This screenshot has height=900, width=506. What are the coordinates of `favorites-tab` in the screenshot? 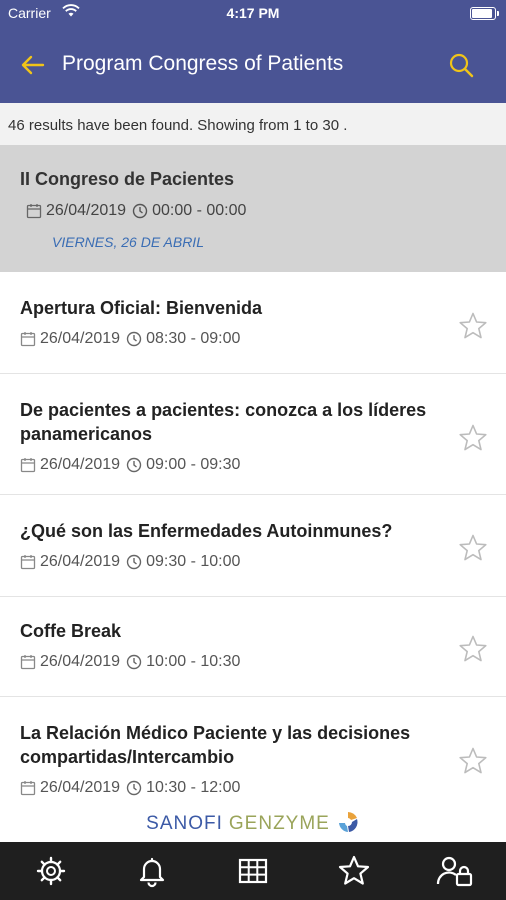 It's located at (354, 871).